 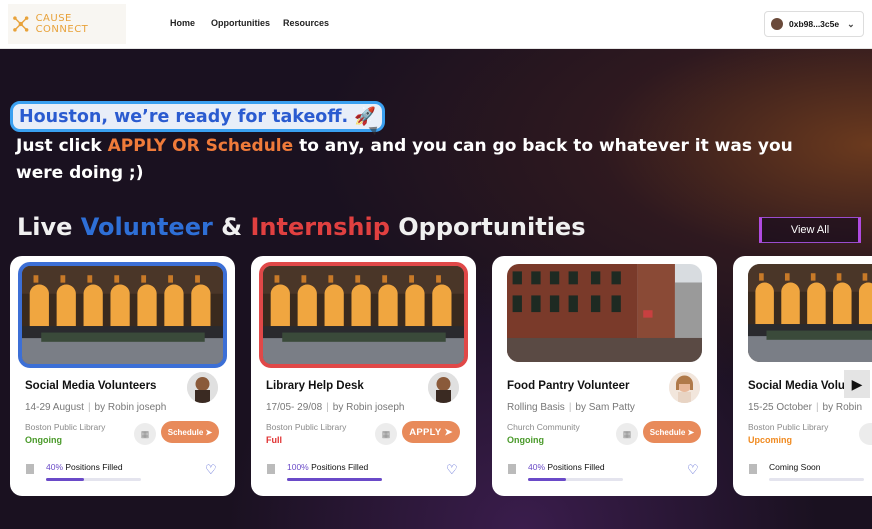 I want to click on card-date: 14-29 August | by Robin joseph, so click(x=95, y=407).